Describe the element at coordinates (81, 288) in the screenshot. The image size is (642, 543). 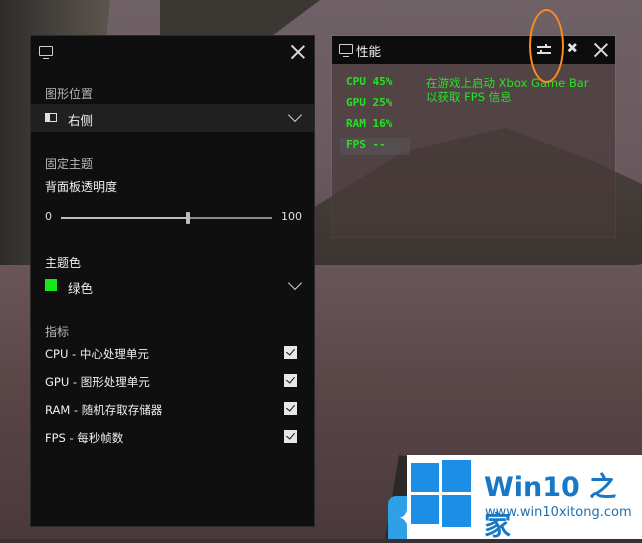
I see `accent-color-value: 绿色` at that location.